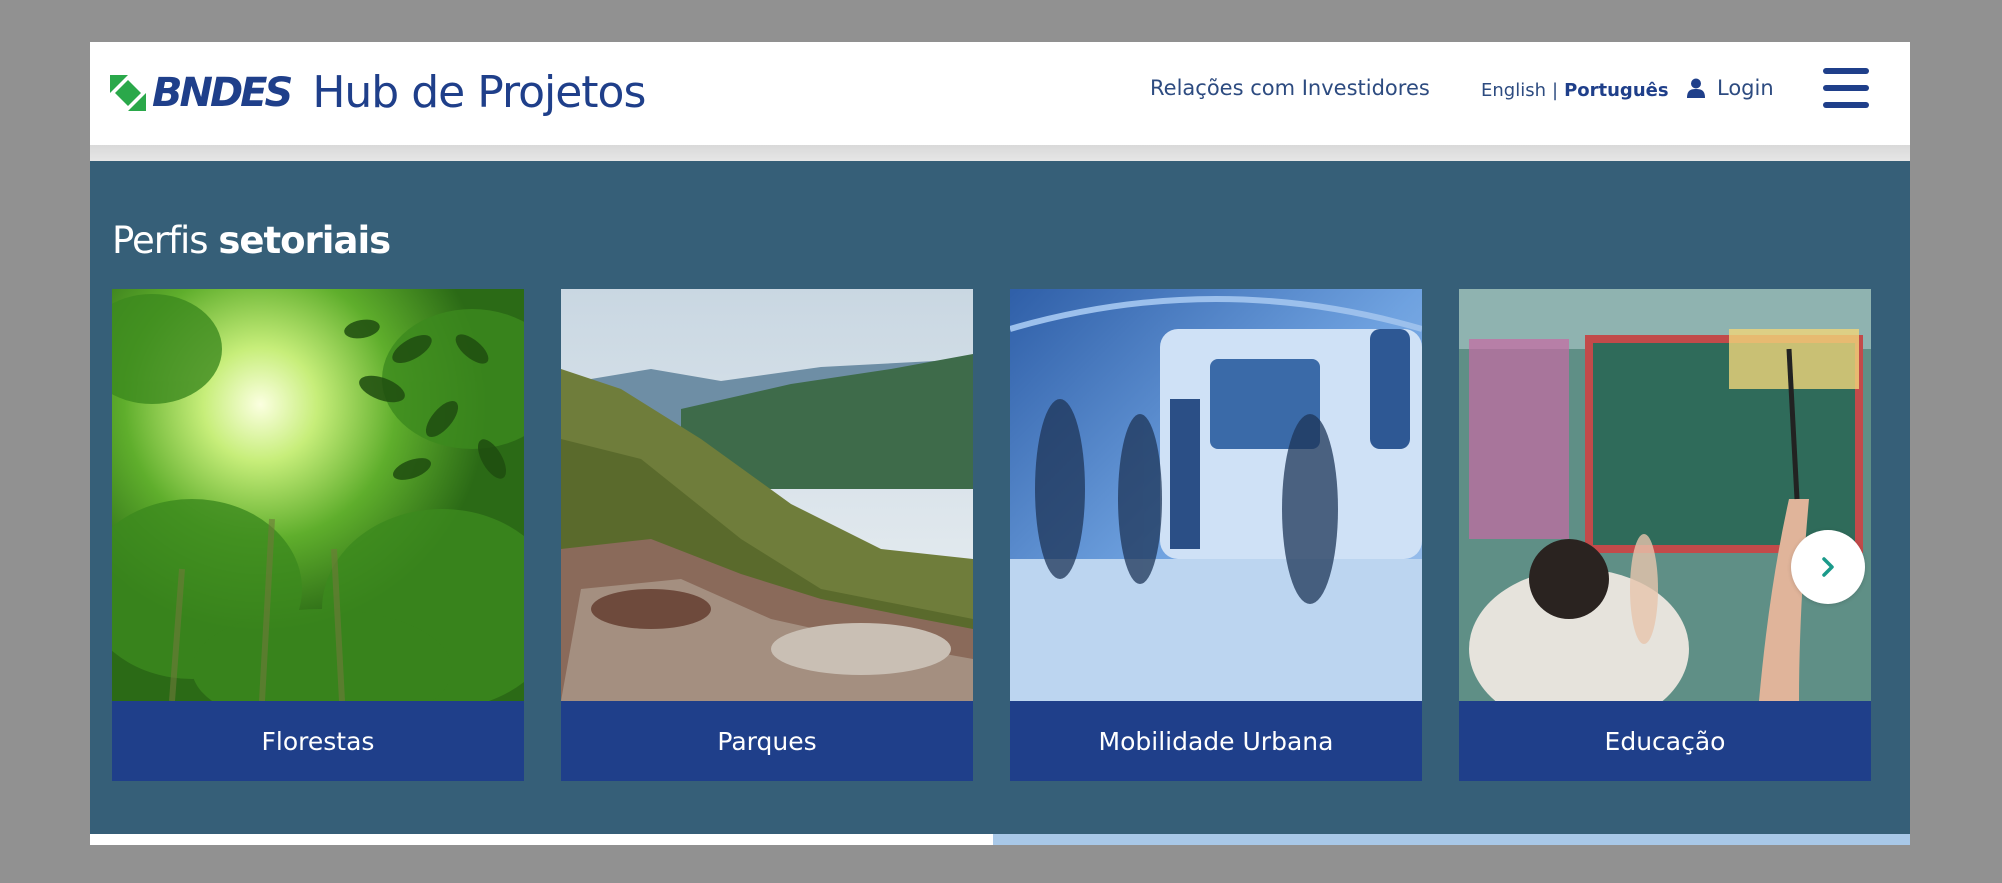 The width and height of the screenshot is (2002, 883). Describe the element at coordinates (1290, 88) in the screenshot. I see `investor-relations-link: Relações com Investidores` at that location.